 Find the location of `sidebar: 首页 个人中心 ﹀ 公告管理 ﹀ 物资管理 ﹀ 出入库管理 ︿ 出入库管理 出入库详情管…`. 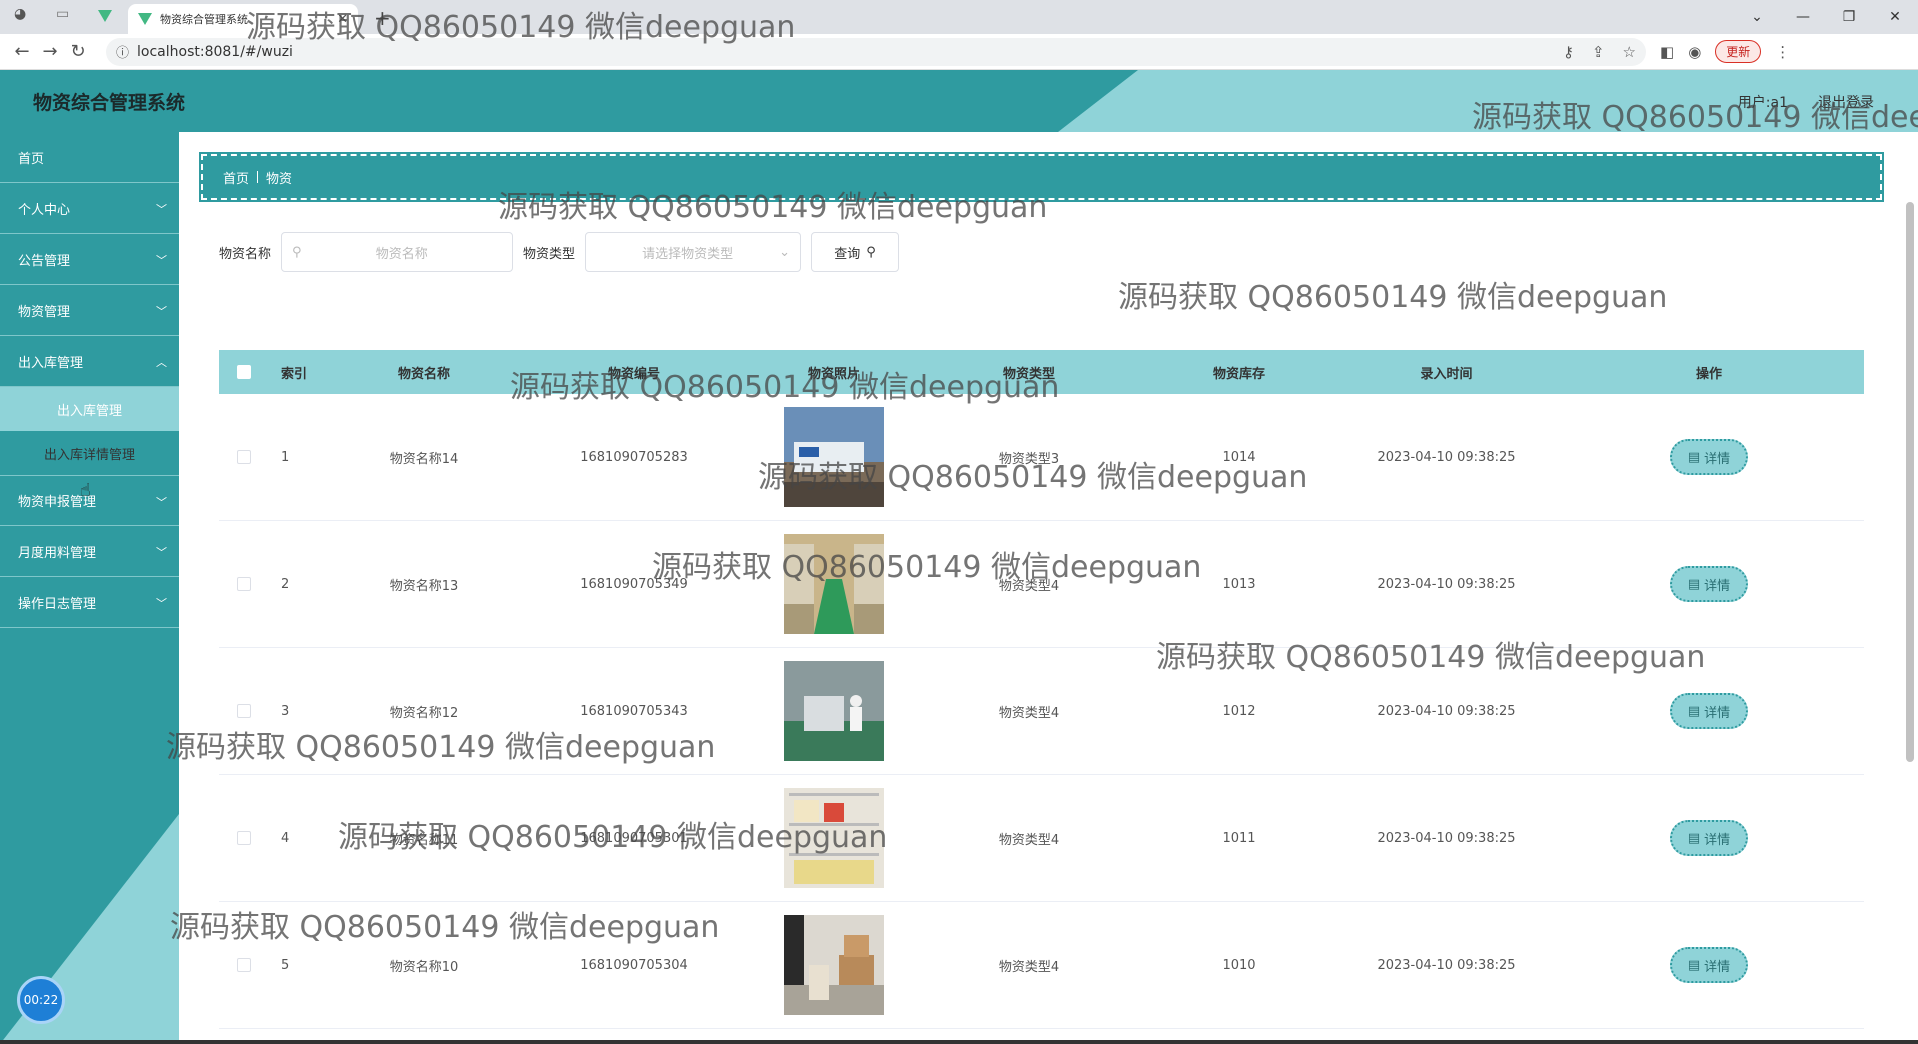

sidebar: 首页 个人中心 ﹀ 公告管理 ﹀ 物资管理 ﹀ 出入库管理 ︿ 出入库管理 出入库详情管… is located at coordinates (89, 588).